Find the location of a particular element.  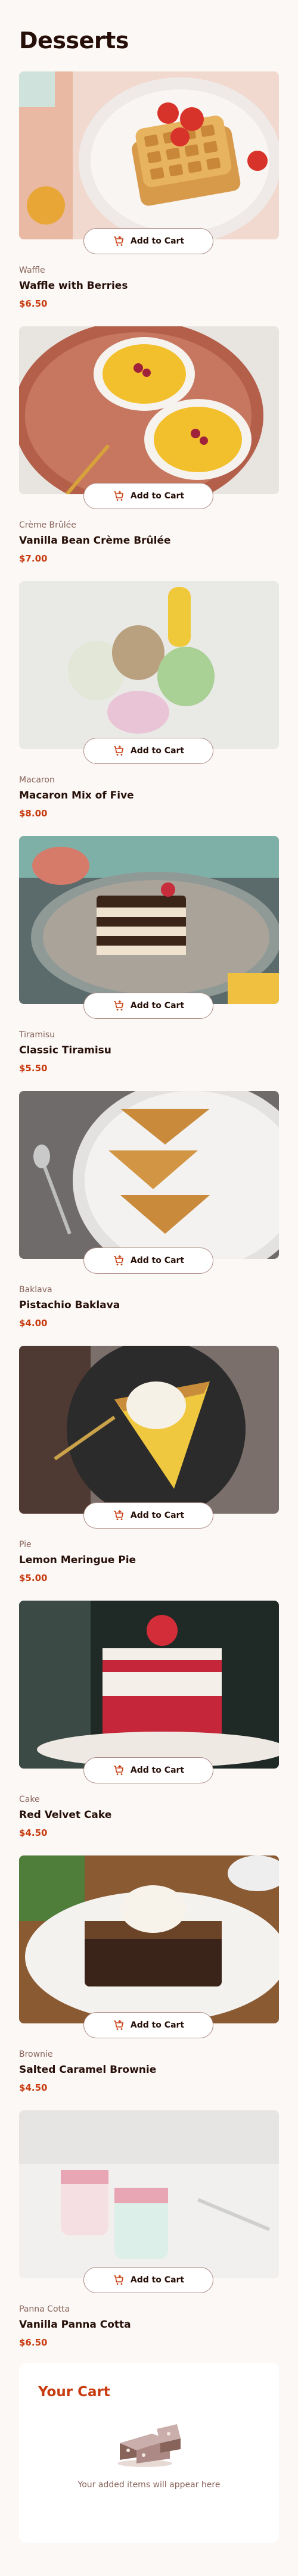

pie-photo-icon is located at coordinates (149, 1430).